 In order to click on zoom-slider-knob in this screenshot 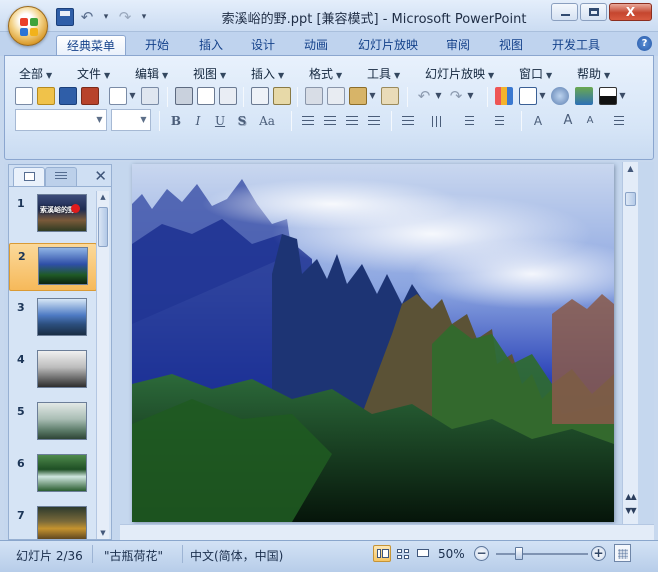, I will do `click(519, 553)`.